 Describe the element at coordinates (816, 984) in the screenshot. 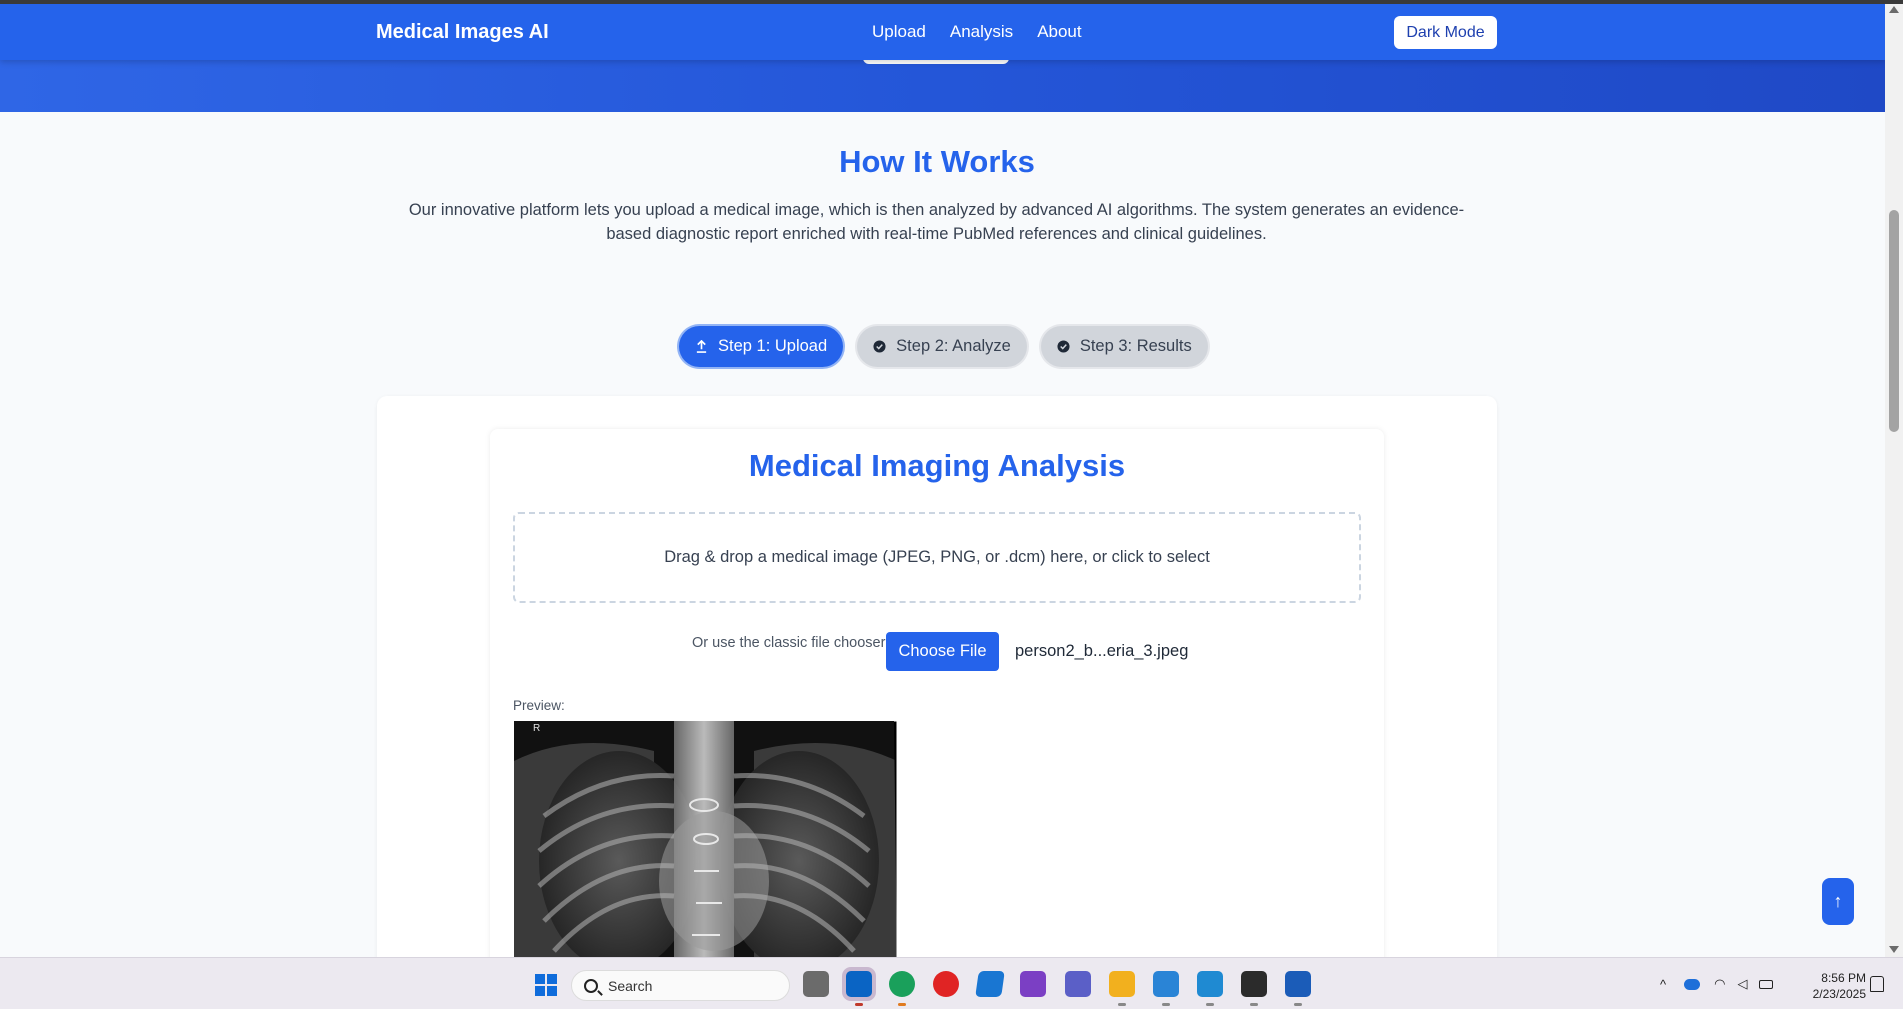

I see `task-view-icon` at that location.